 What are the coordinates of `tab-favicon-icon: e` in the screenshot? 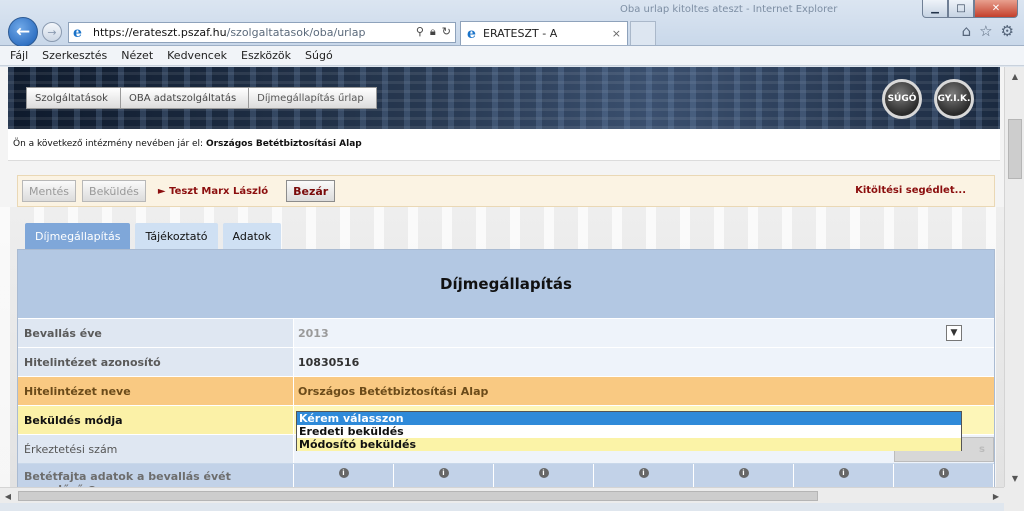 It's located at (471, 33).